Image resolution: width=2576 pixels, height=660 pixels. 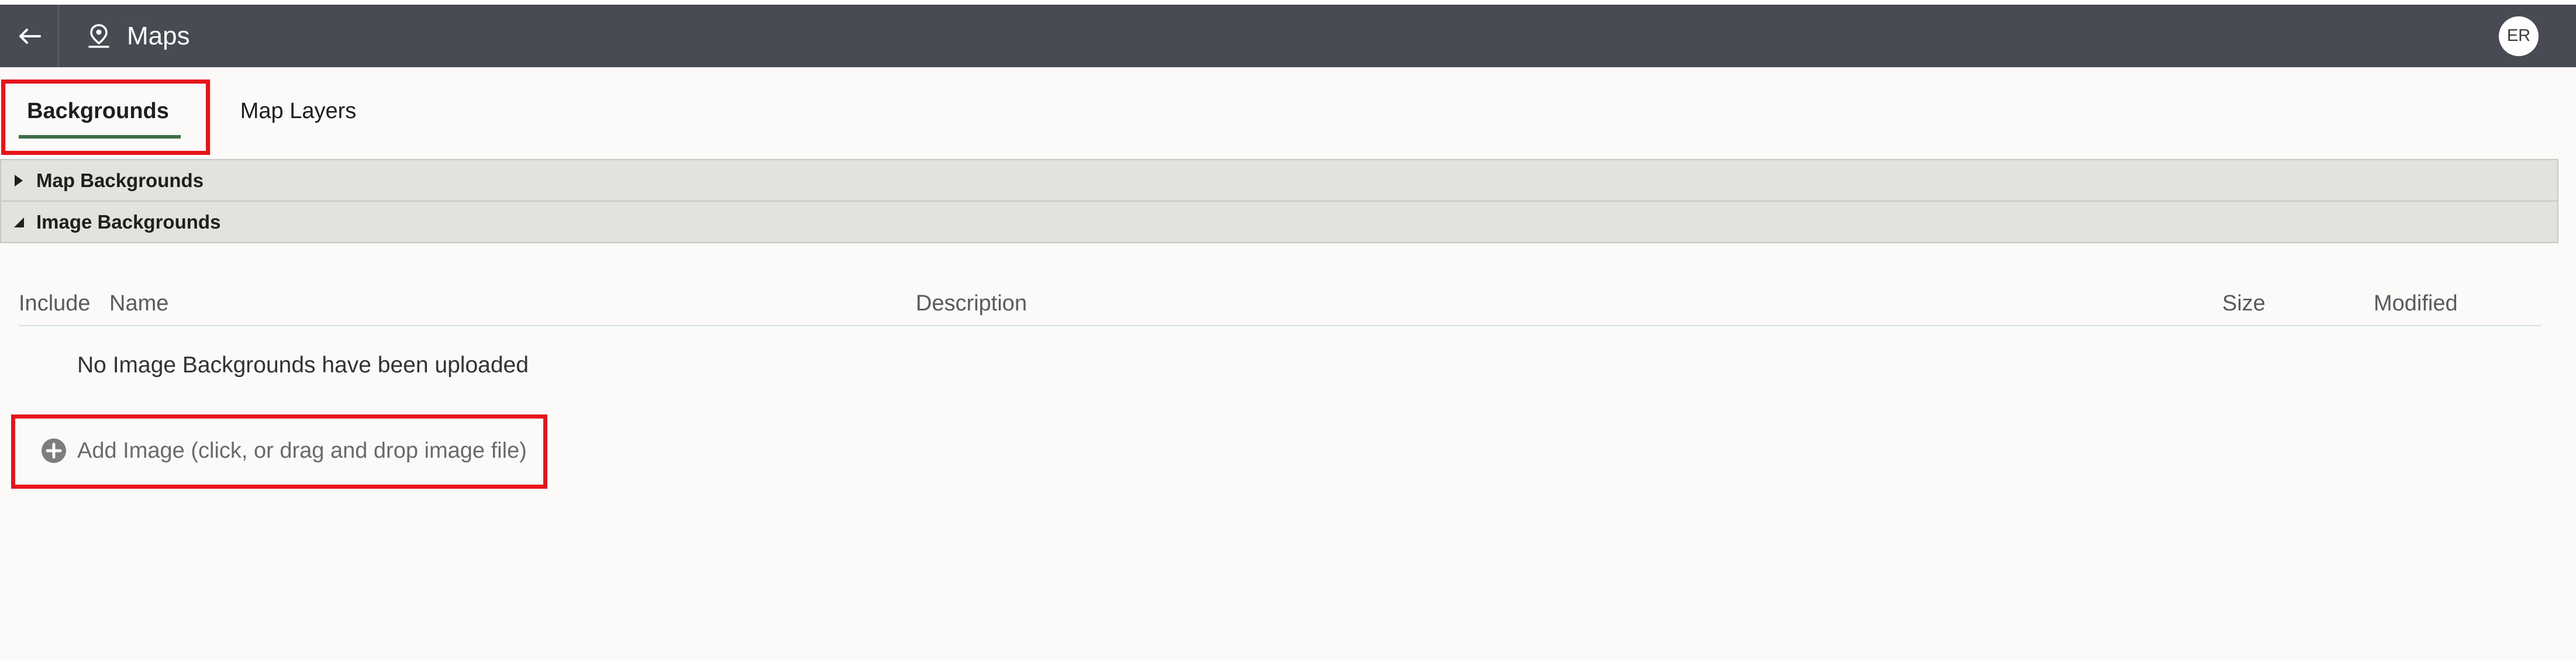 What do you see at coordinates (99, 36) in the screenshot?
I see `map-pin-icon` at bounding box center [99, 36].